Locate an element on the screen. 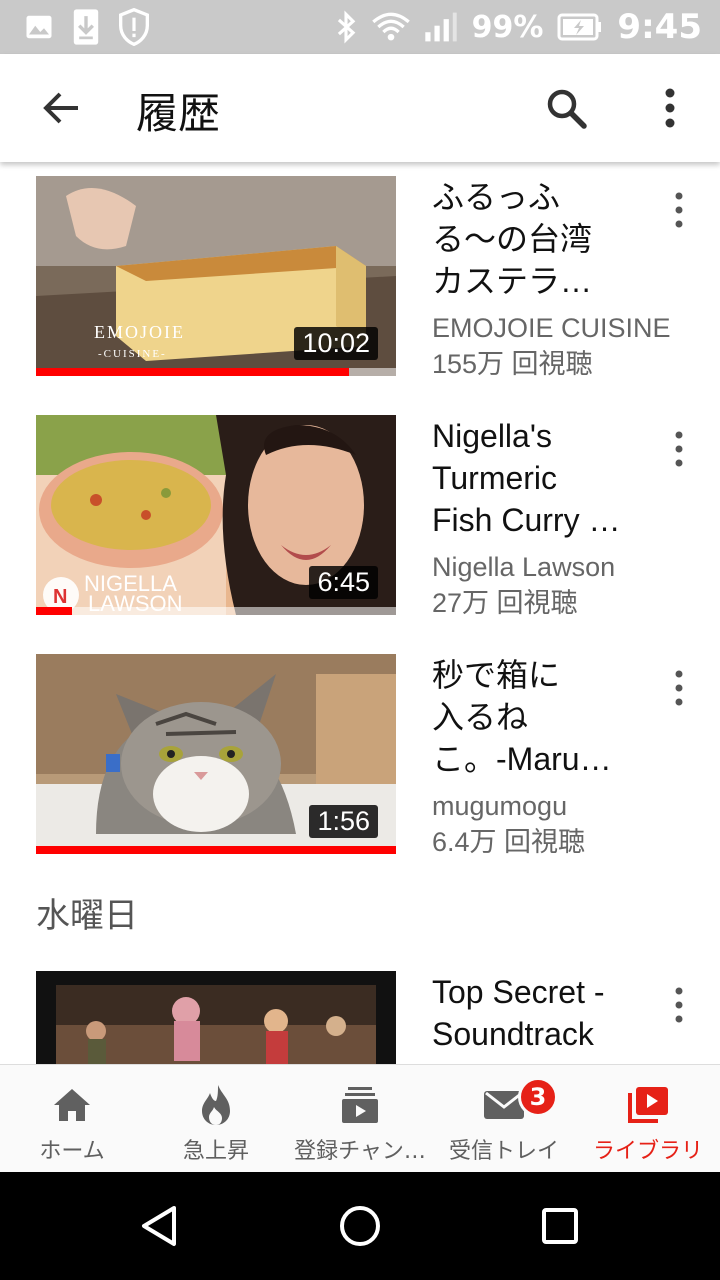  inbox-badge: 3 is located at coordinates (538, 1097).